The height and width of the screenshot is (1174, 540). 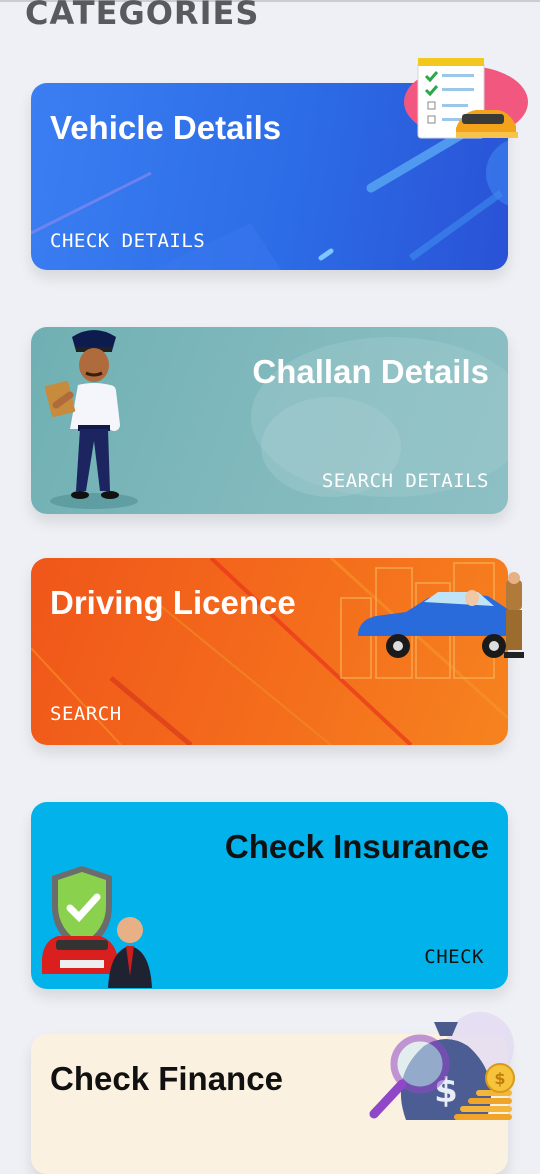 I want to click on card-title: Check Finance, so click(x=166, y=1078).